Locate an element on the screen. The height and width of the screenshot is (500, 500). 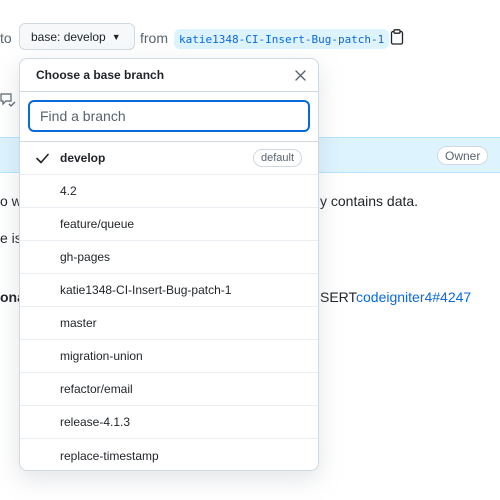
branch-search-input is located at coordinates (169, 116).